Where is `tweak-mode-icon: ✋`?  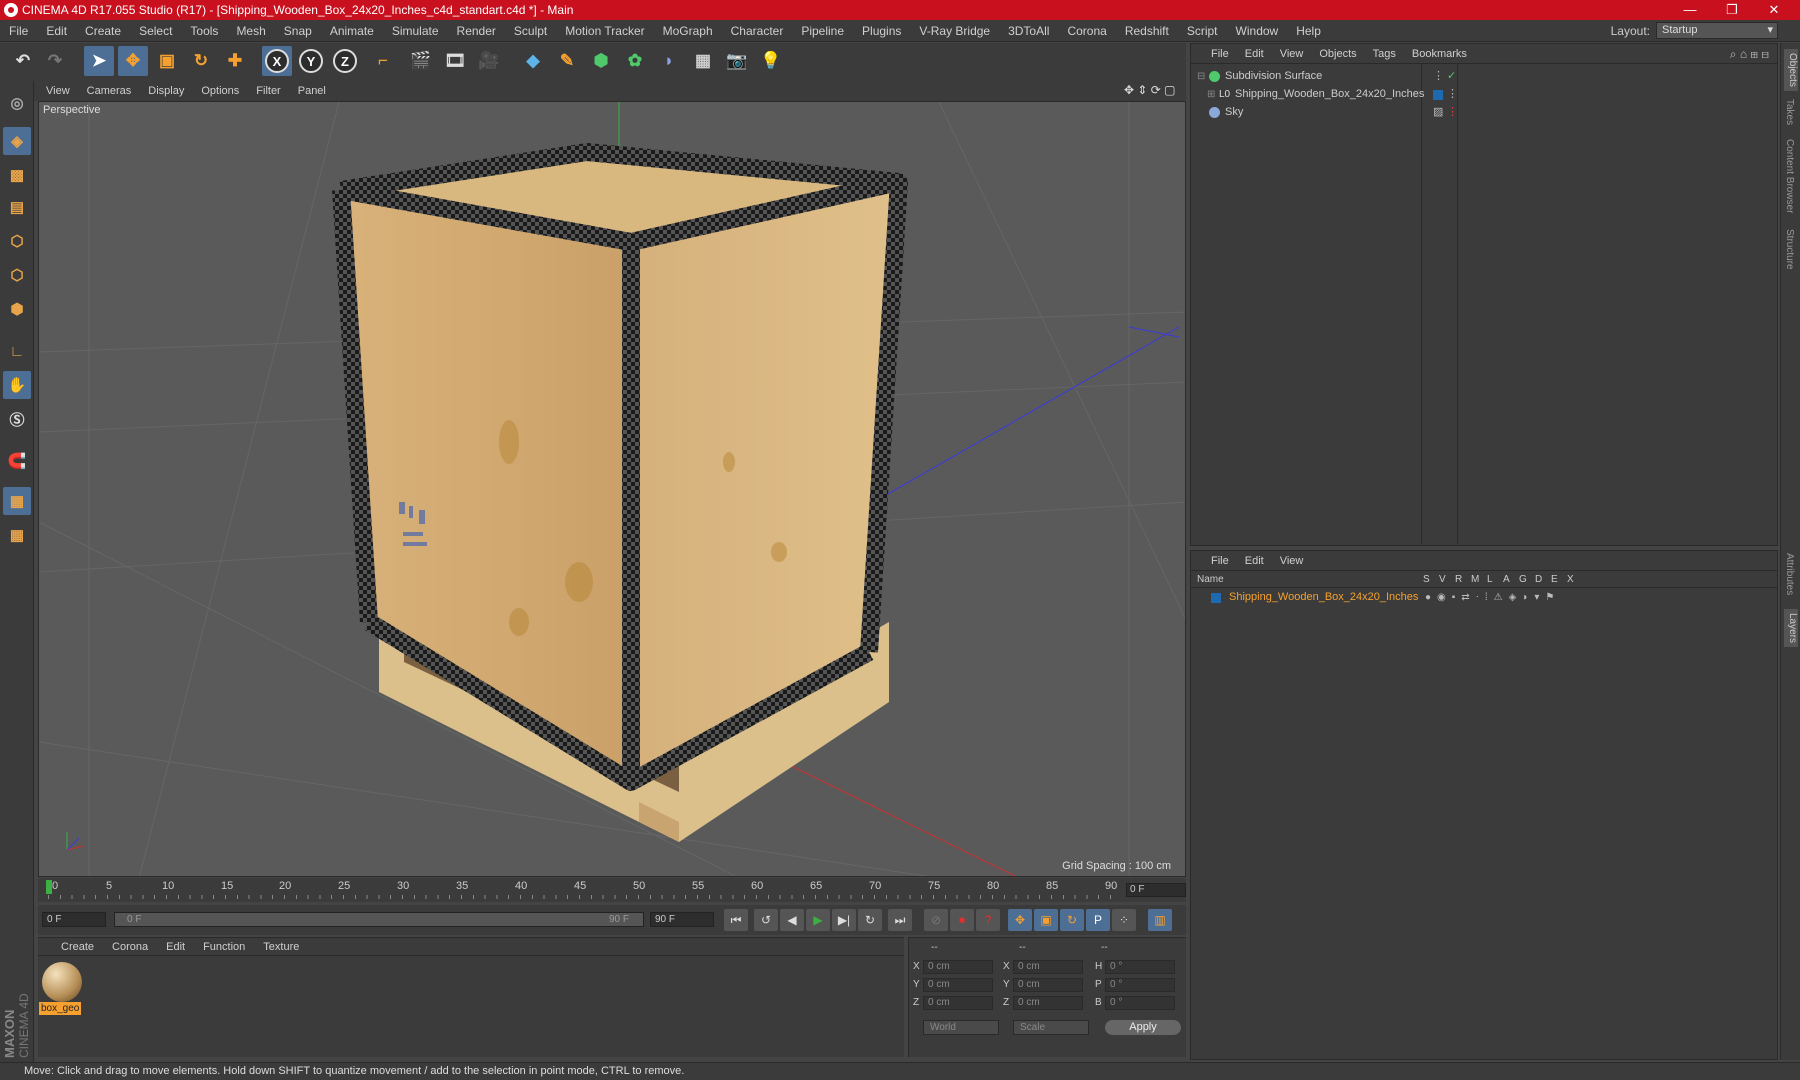 tweak-mode-icon: ✋ is located at coordinates (17, 385).